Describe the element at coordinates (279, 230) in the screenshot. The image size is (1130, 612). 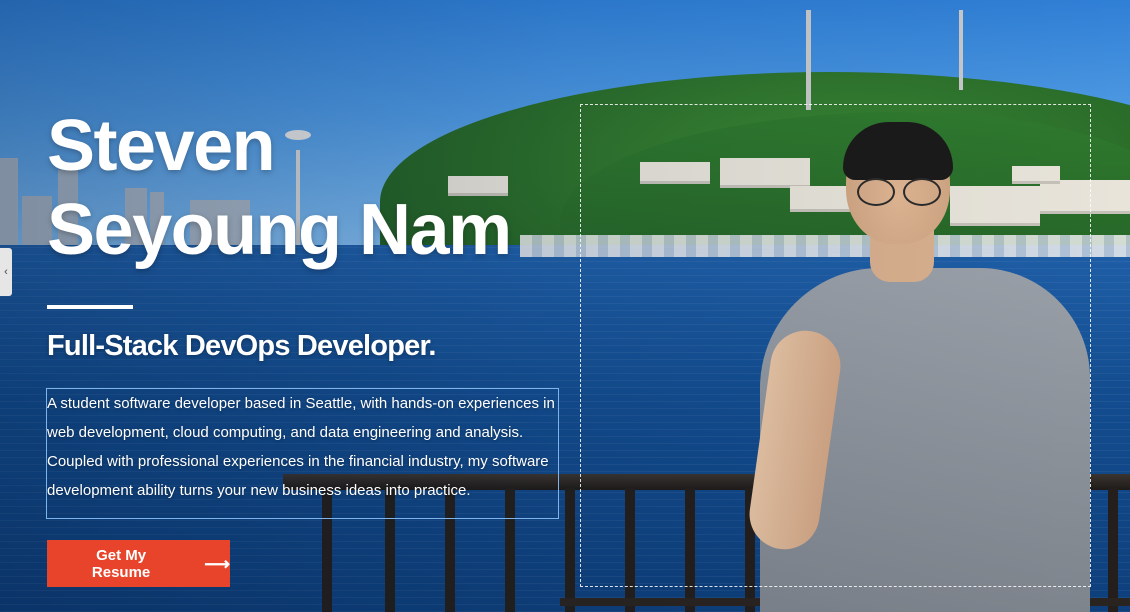
I see `hero-name-line2: Seyoung Nam` at that location.